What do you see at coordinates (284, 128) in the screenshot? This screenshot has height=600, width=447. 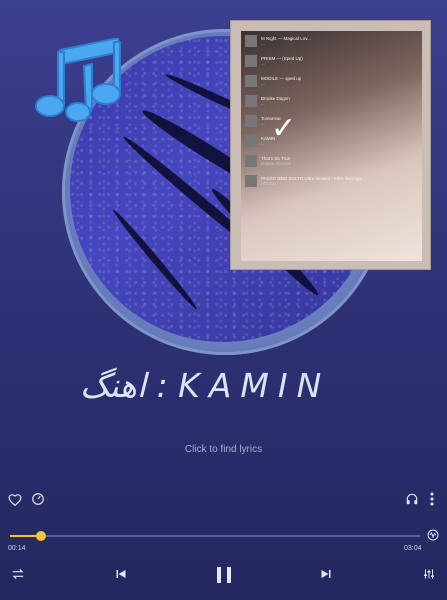 I see `checkmark-icon: ✓` at bounding box center [284, 128].